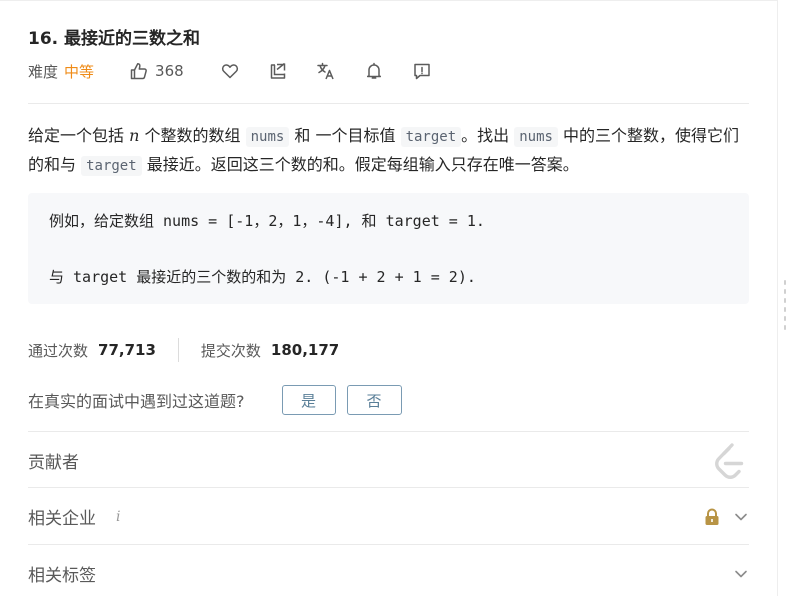 This screenshot has height=601, width=790. I want to click on desc-text: 个整数的数组, so click(192, 135).